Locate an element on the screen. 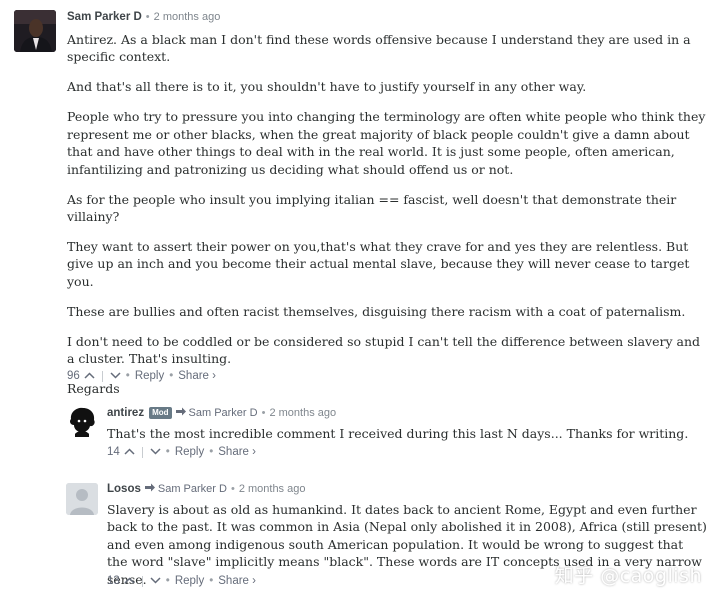 The width and height of the screenshot is (720, 604). author-name: Losos is located at coordinates (124, 489).